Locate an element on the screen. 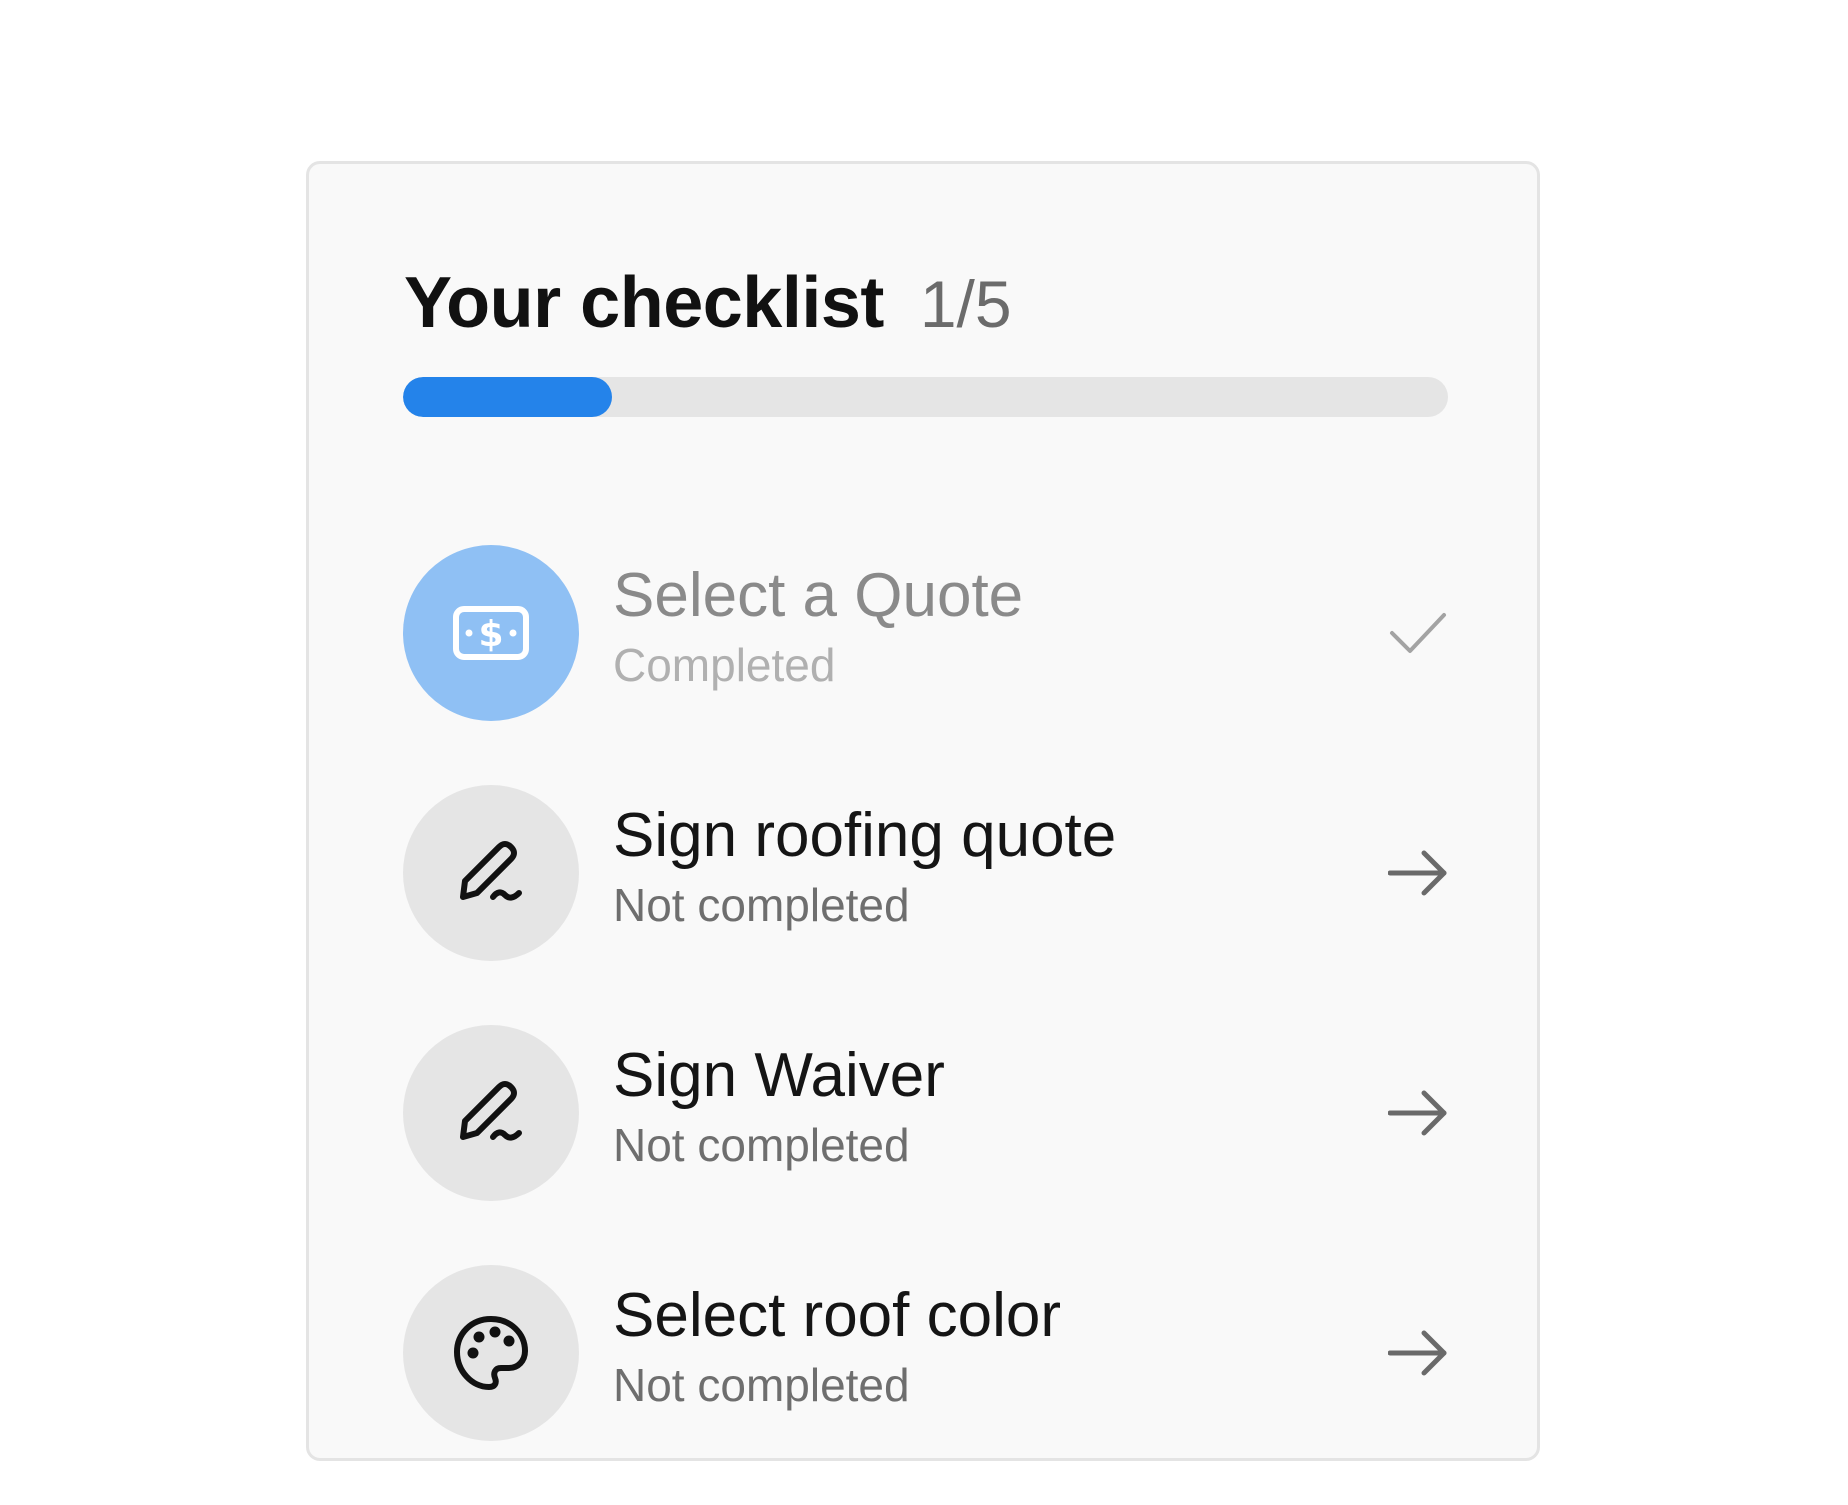 This screenshot has width=1848, height=1505. checklist-title: Your checklist is located at coordinates (644, 303).